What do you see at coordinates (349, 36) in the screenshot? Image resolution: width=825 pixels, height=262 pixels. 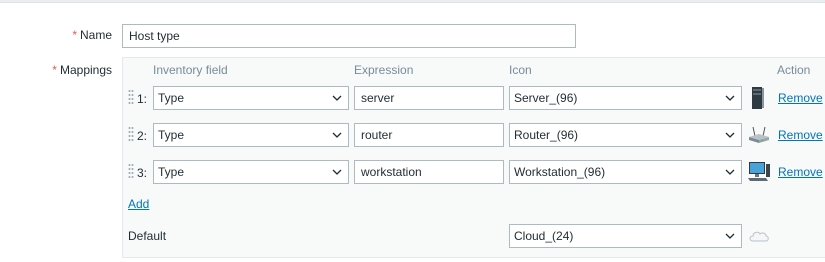 I see `name-field: Host type` at bounding box center [349, 36].